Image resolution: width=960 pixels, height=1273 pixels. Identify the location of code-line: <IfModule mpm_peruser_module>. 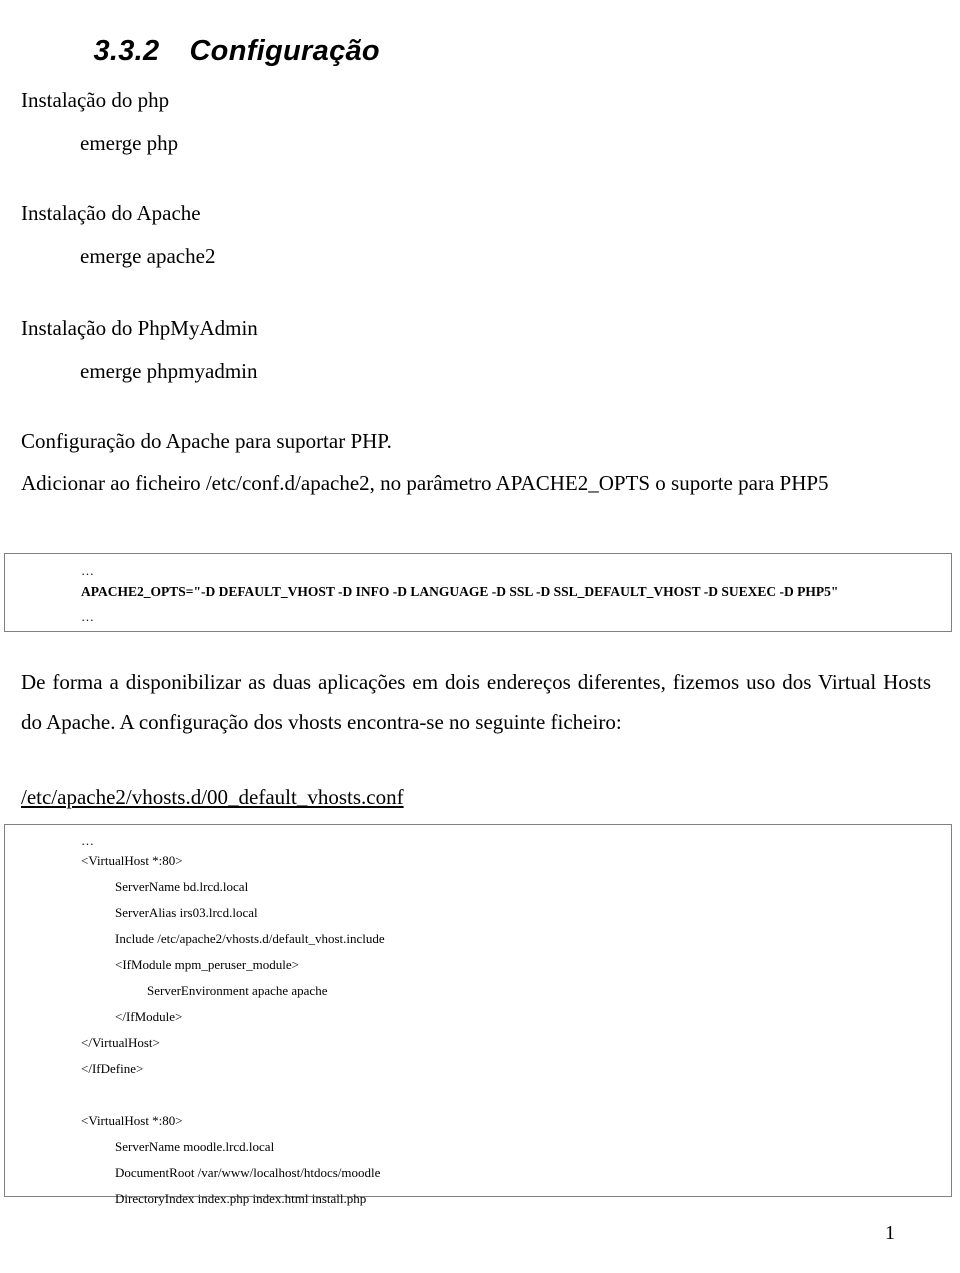
(207, 964).